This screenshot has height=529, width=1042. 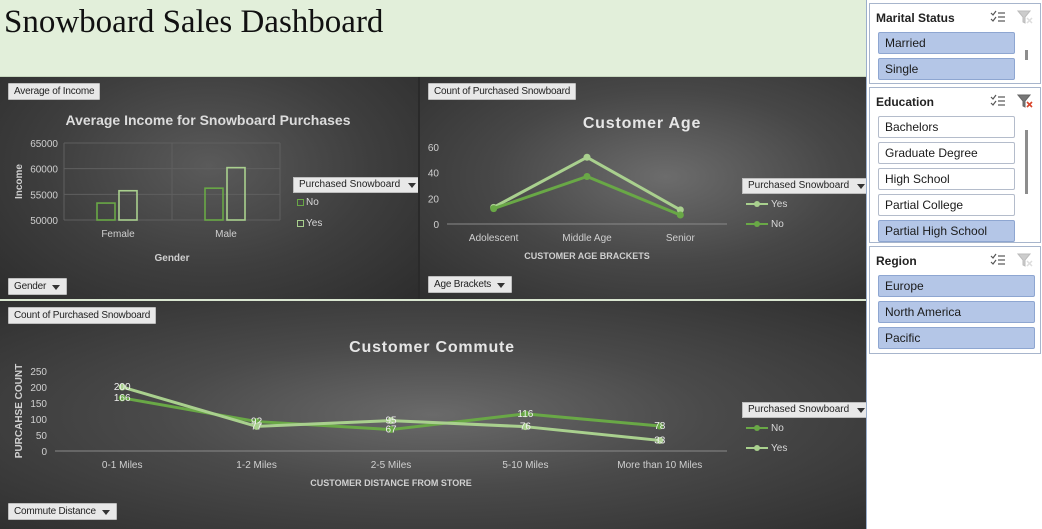 What do you see at coordinates (106, 211) in the screenshot?
I see `bar-no-female` at bounding box center [106, 211].